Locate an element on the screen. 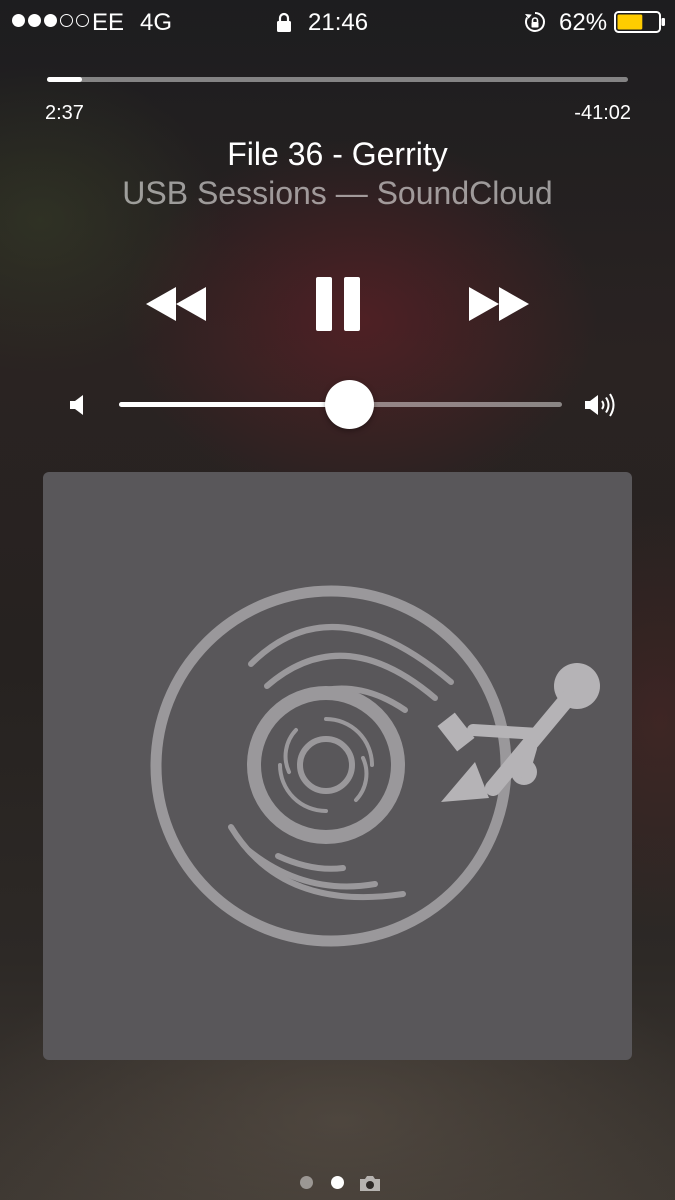 Image resolution: width=675 pixels, height=1200 pixels. carrier-name: EE is located at coordinates (108, 22).